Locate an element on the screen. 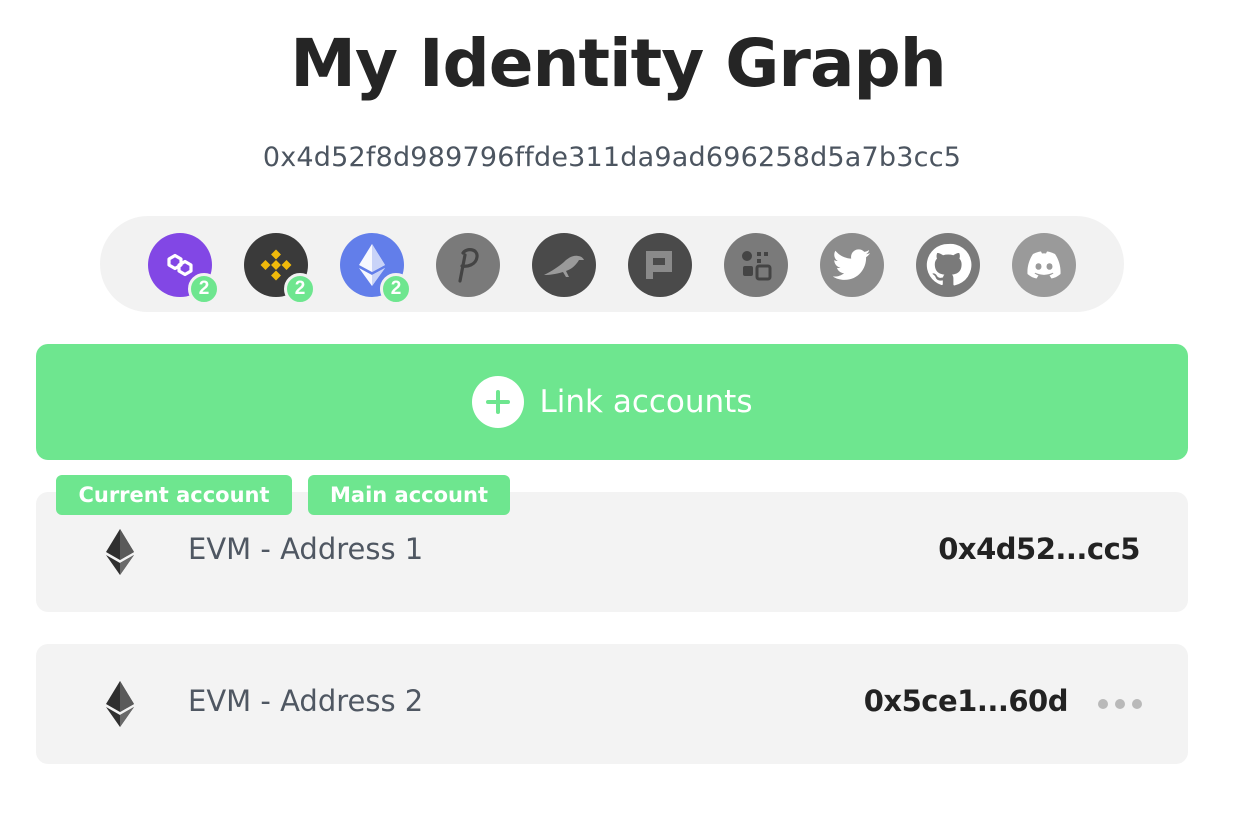 Image resolution: width=1236 pixels, height=828 pixels. link-accounts-button: Link accounts is located at coordinates (612, 402).